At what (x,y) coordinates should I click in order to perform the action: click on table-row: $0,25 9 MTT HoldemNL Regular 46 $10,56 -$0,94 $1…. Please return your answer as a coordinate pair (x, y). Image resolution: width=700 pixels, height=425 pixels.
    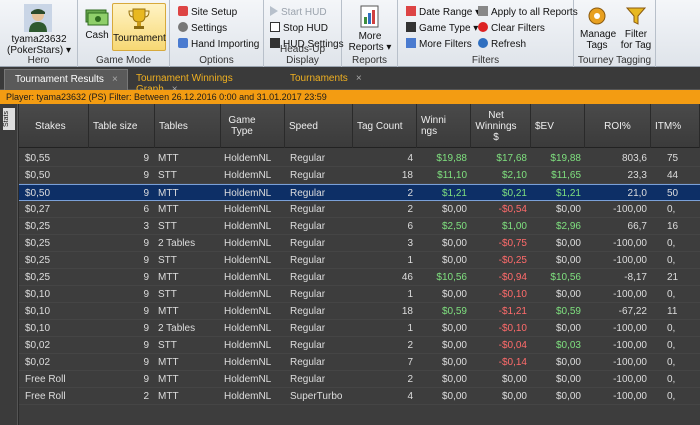
    Looking at the image, I should click on (359, 277).